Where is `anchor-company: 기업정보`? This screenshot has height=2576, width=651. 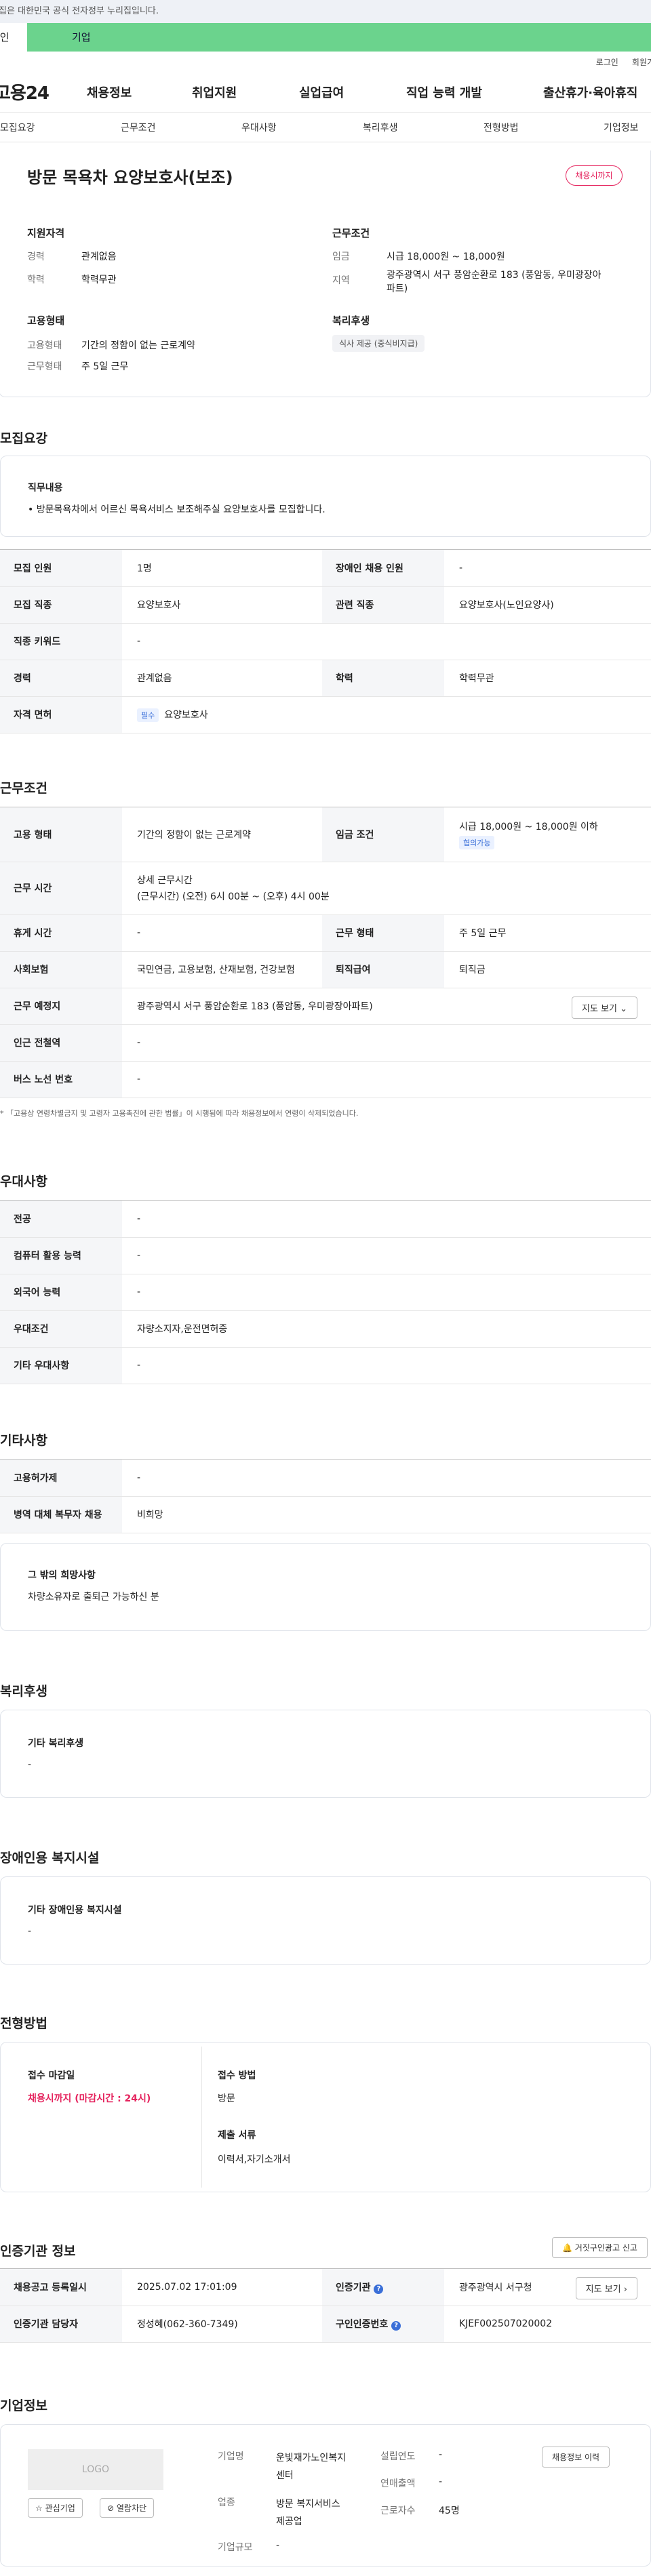
anchor-company: 기업정보 is located at coordinates (621, 127).